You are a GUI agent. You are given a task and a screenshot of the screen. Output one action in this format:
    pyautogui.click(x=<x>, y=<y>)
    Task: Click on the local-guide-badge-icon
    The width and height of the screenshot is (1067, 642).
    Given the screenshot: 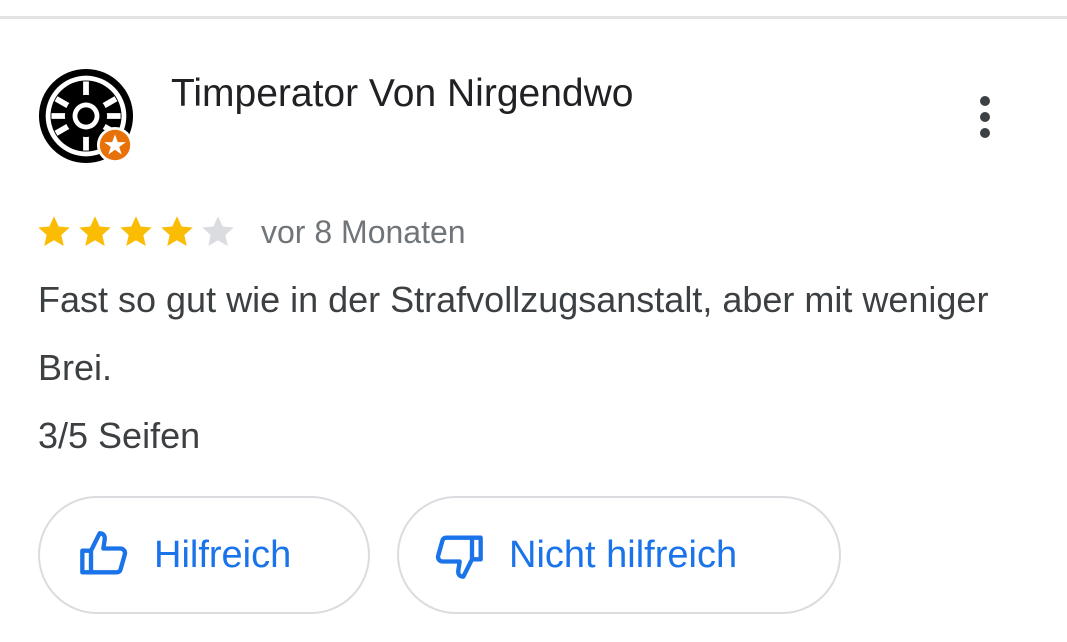 What is the action you would take?
    pyautogui.click(x=115, y=145)
    